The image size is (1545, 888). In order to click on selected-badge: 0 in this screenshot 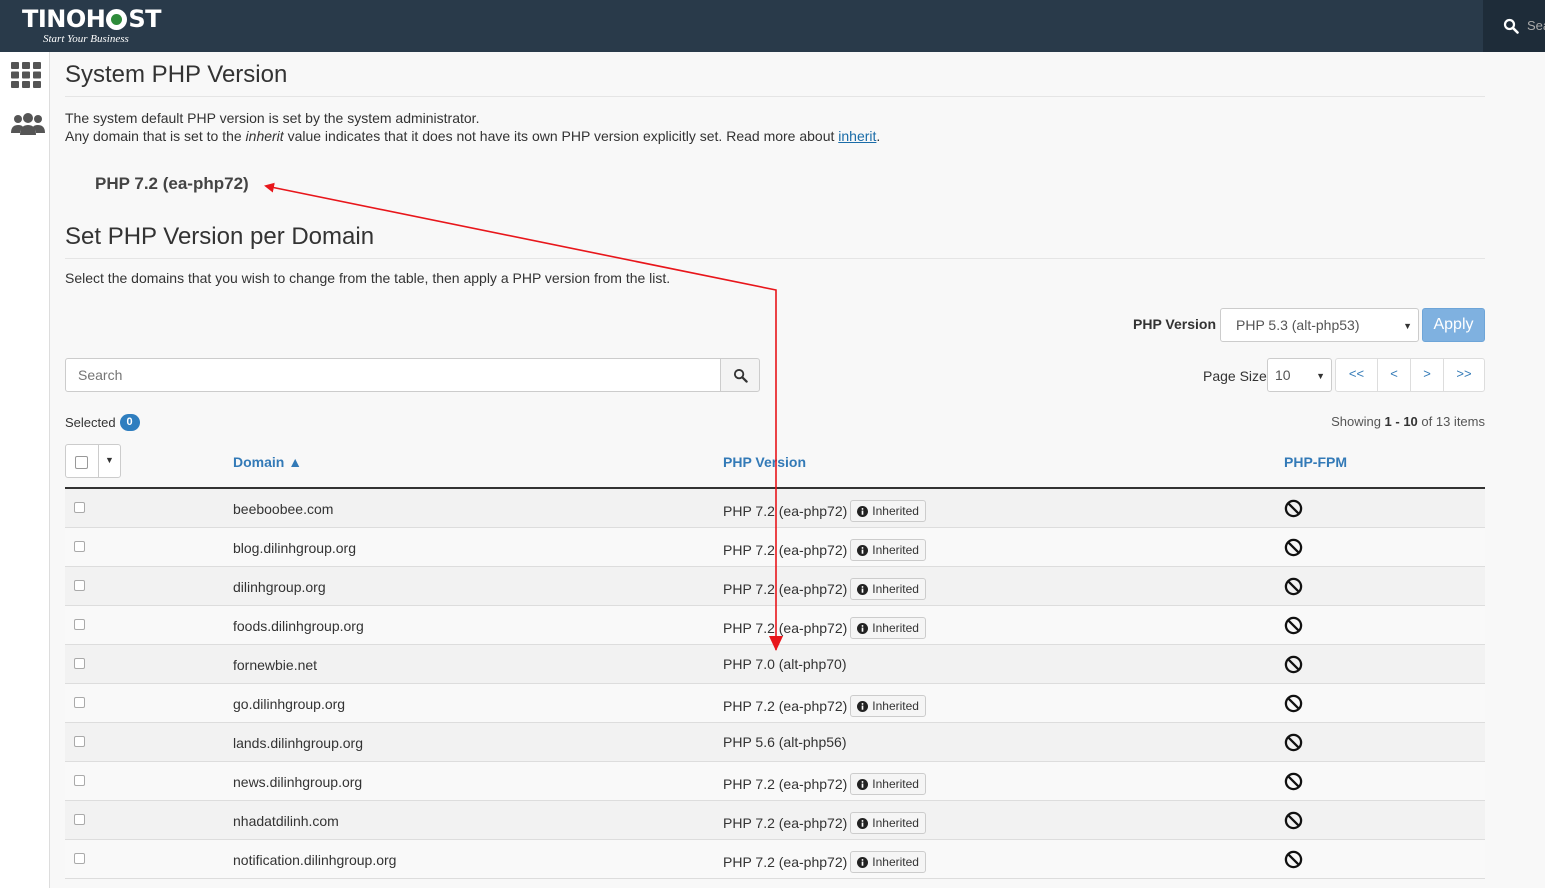, I will do `click(129, 422)`.